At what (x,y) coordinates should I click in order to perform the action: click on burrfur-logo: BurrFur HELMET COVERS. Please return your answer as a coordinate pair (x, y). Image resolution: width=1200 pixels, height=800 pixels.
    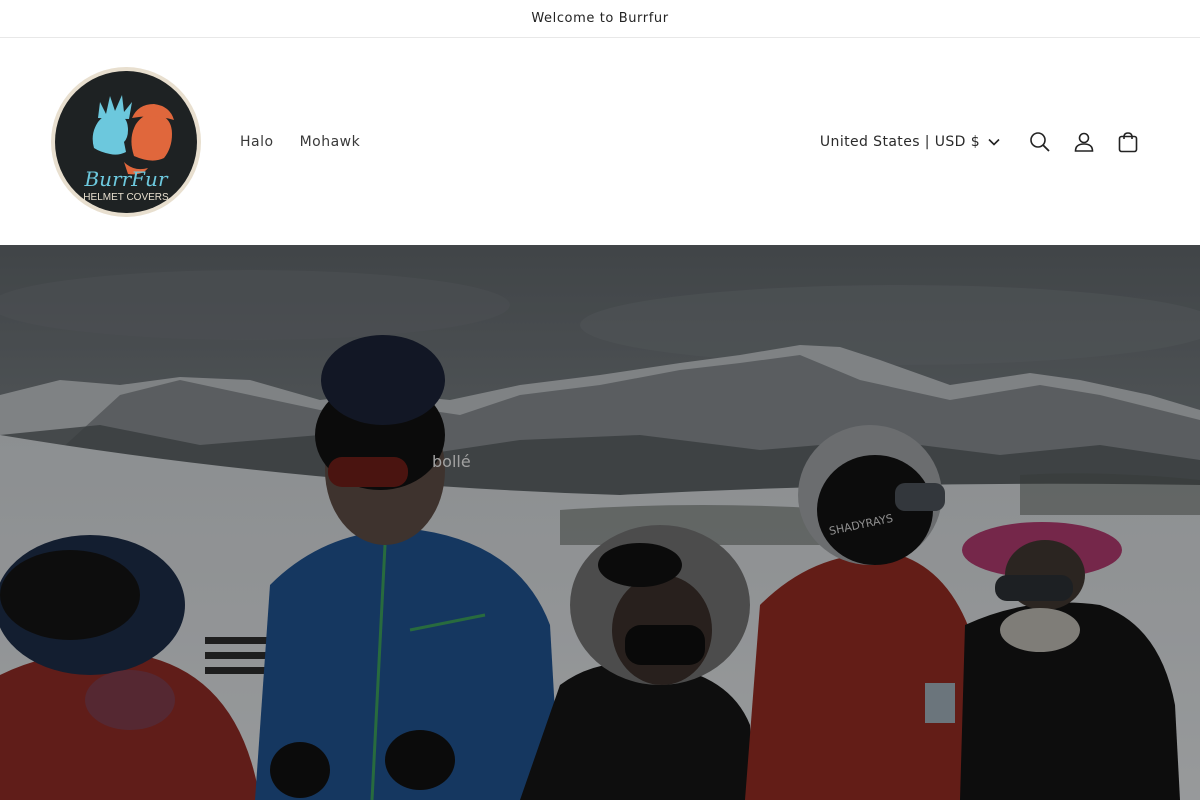
    Looking at the image, I should click on (126, 142).